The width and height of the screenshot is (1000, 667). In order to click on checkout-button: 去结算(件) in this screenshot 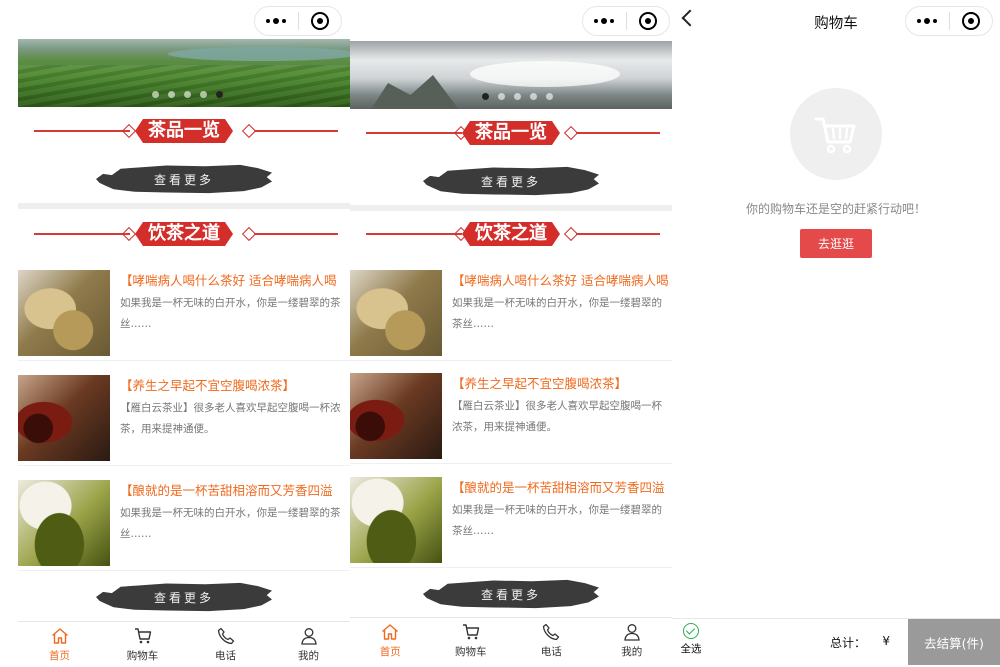, I will do `click(954, 642)`.